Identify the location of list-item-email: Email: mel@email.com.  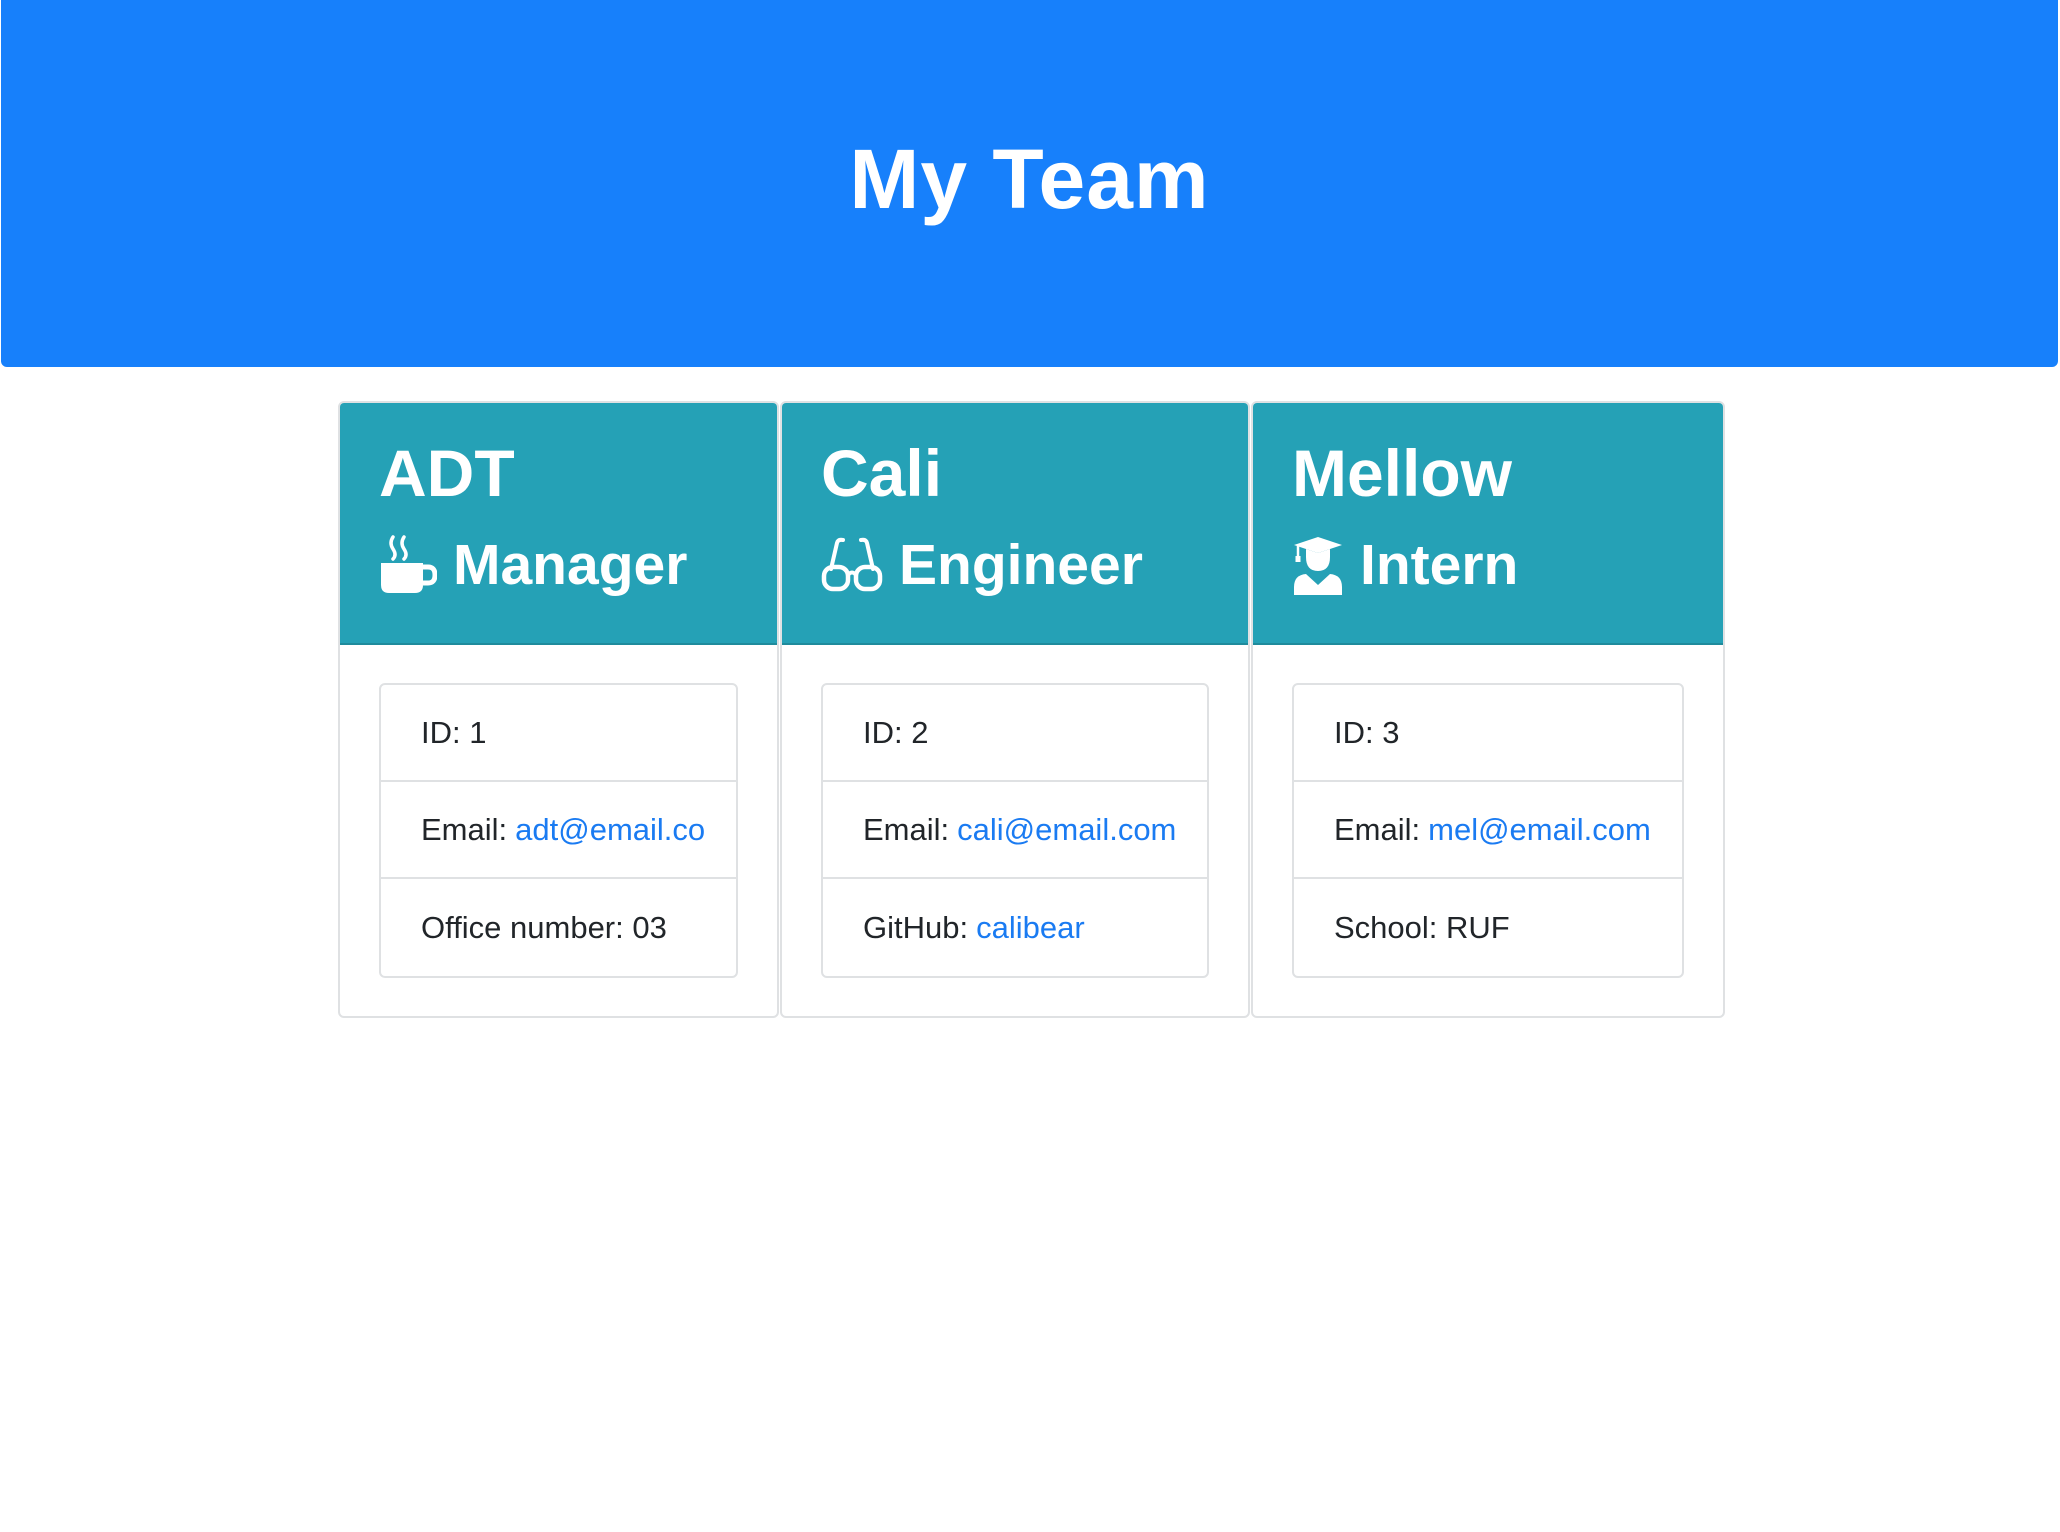
(1488, 830).